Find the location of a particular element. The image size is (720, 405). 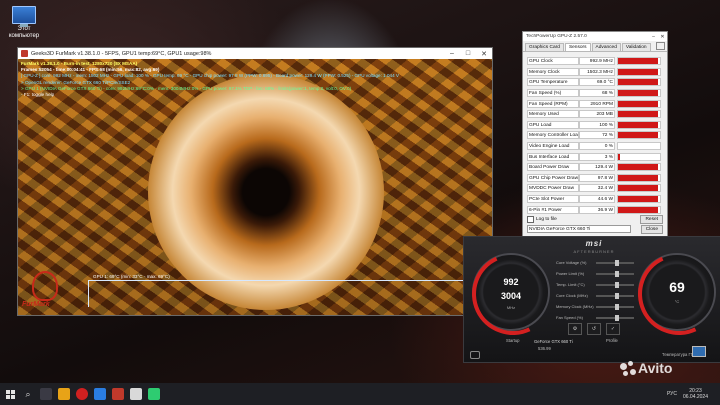

memory-clock-value: 3004 is located at coordinates (511, 296).